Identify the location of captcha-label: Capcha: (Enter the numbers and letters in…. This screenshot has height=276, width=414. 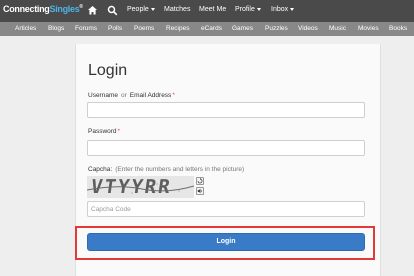
(166, 169).